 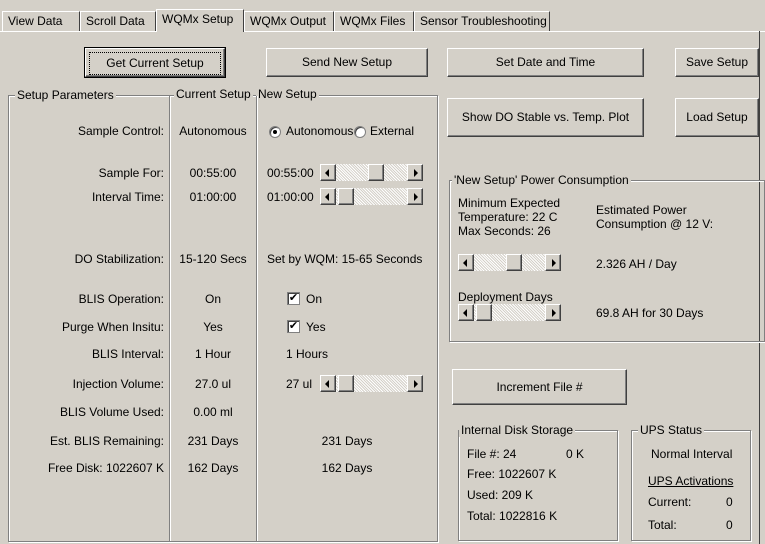 I want to click on new-sample-for: 00:55:00, so click(x=290, y=173).